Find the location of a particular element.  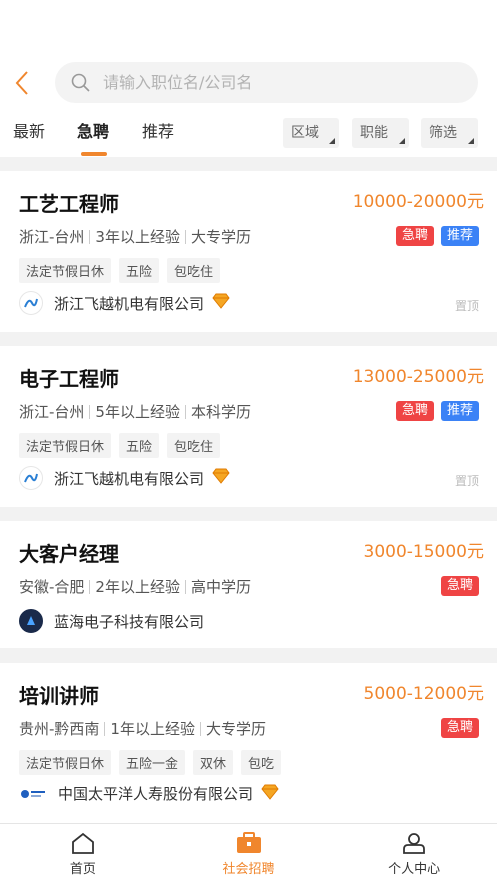

search-icon is located at coordinates (80, 82).